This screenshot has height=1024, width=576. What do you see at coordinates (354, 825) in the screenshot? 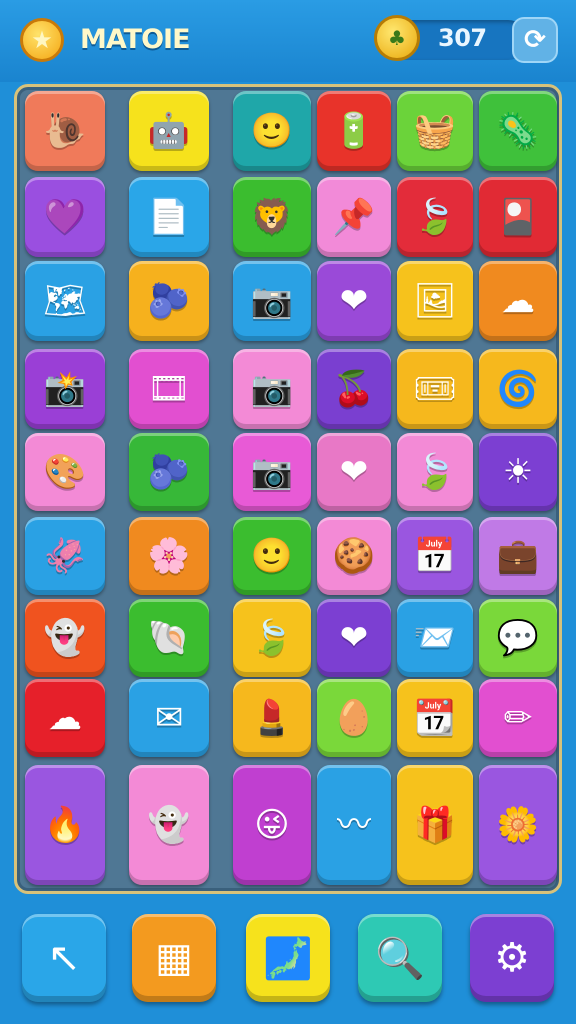
I see `tile: 〰` at bounding box center [354, 825].